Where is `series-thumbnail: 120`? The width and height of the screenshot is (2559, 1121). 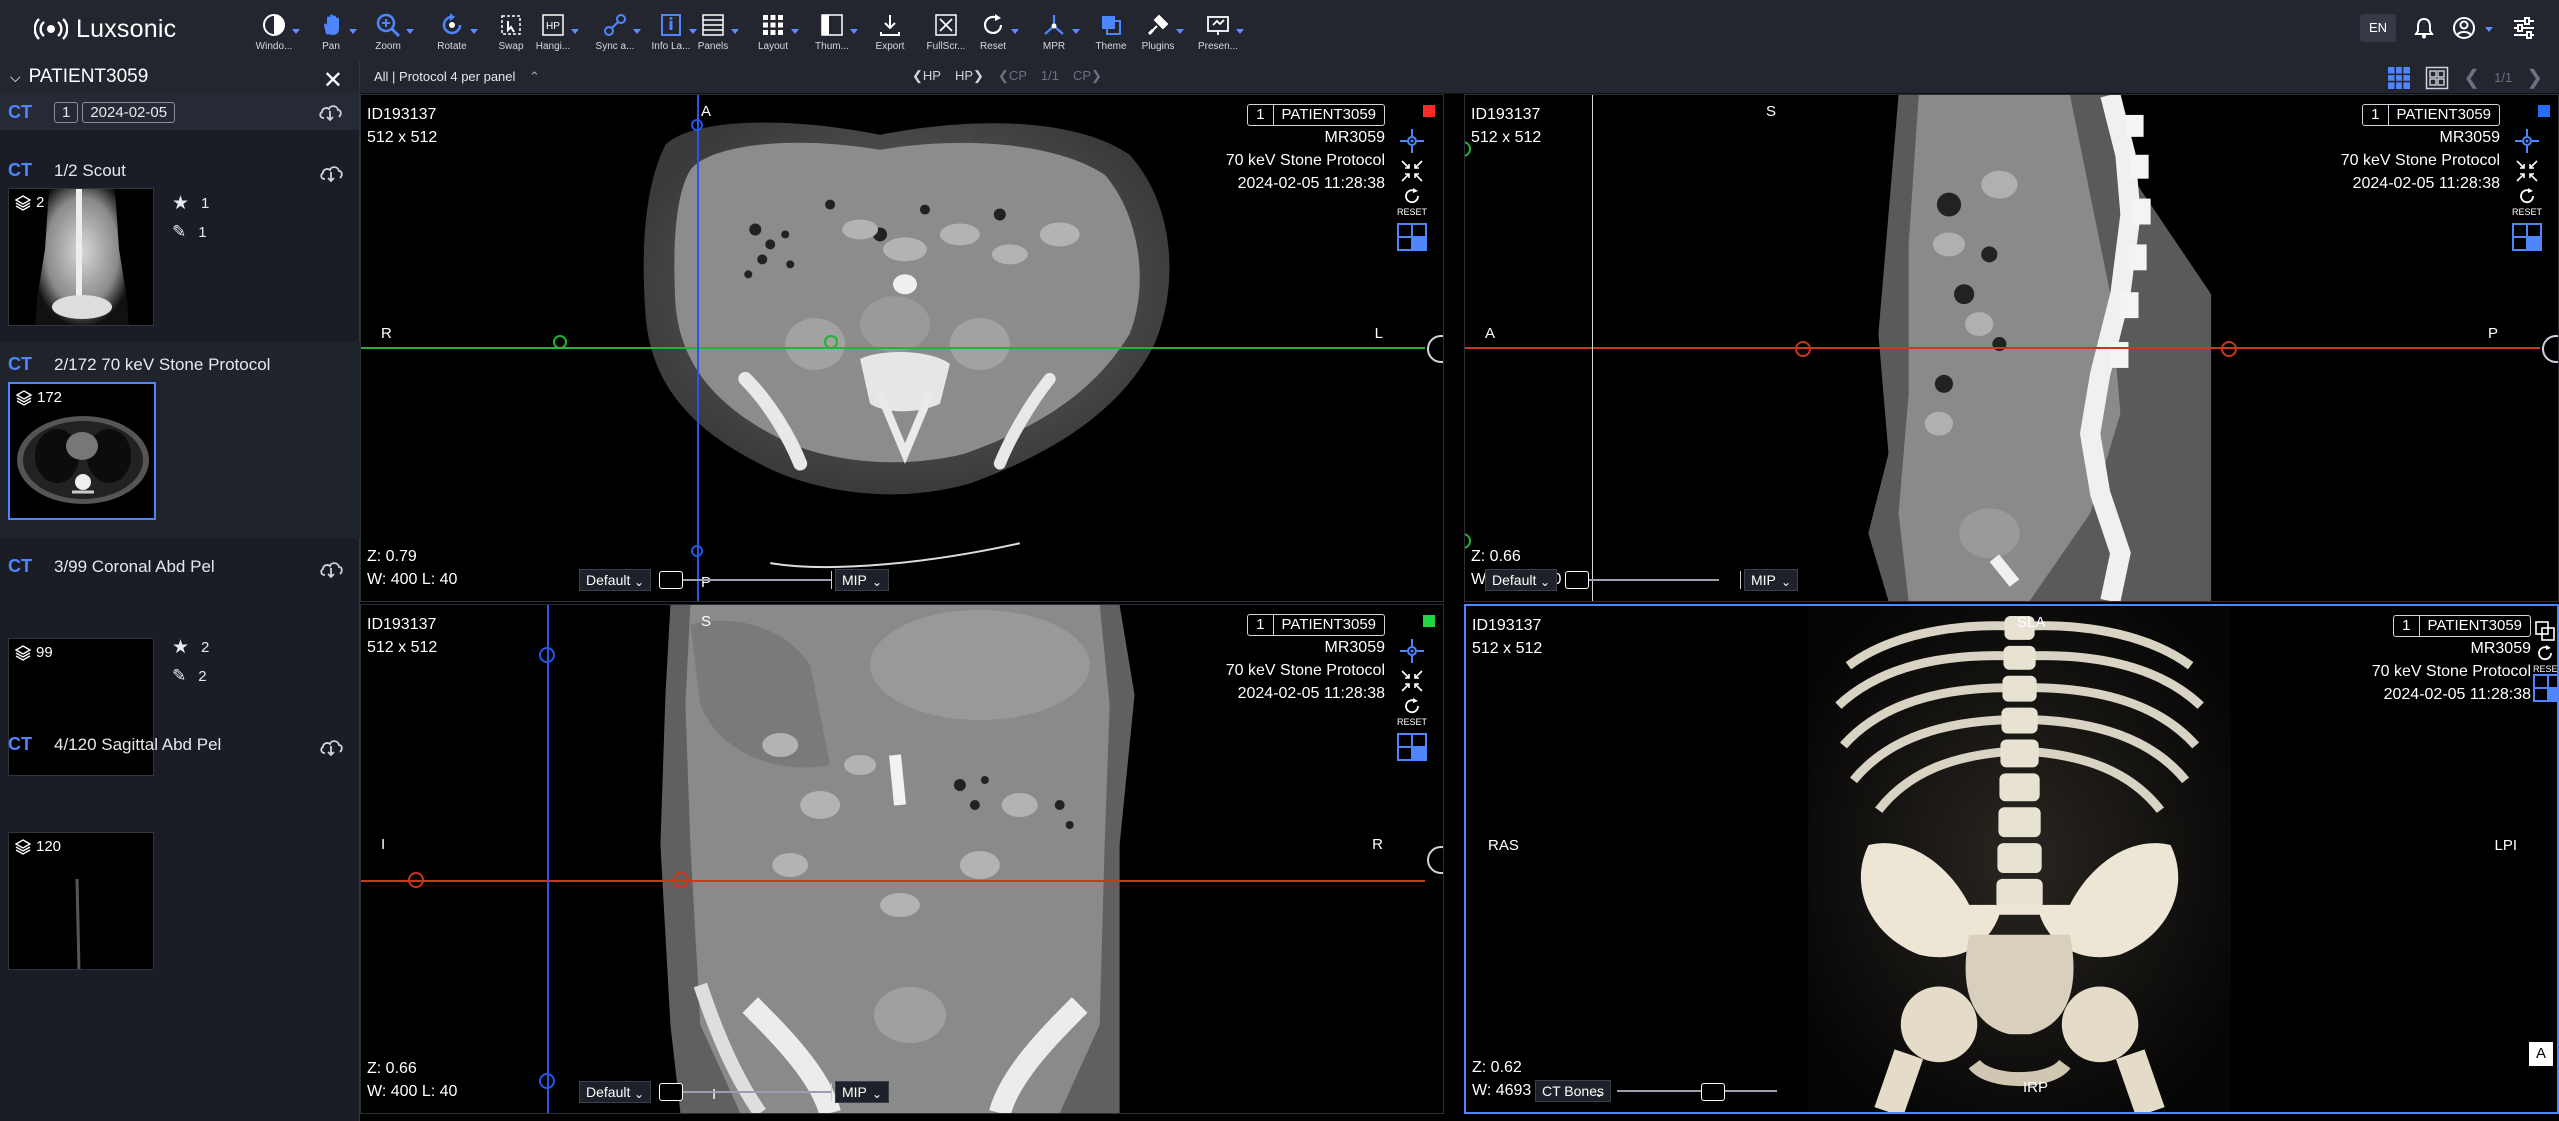
series-thumbnail: 120 is located at coordinates (81, 901).